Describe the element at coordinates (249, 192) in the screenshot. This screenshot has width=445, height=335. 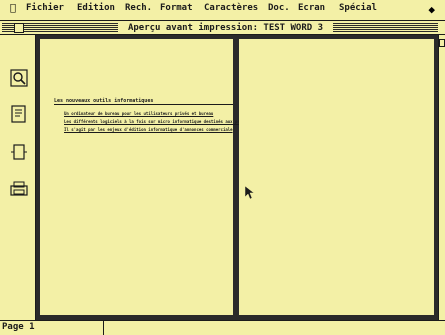
I see `mouse-pointer-icon` at that location.